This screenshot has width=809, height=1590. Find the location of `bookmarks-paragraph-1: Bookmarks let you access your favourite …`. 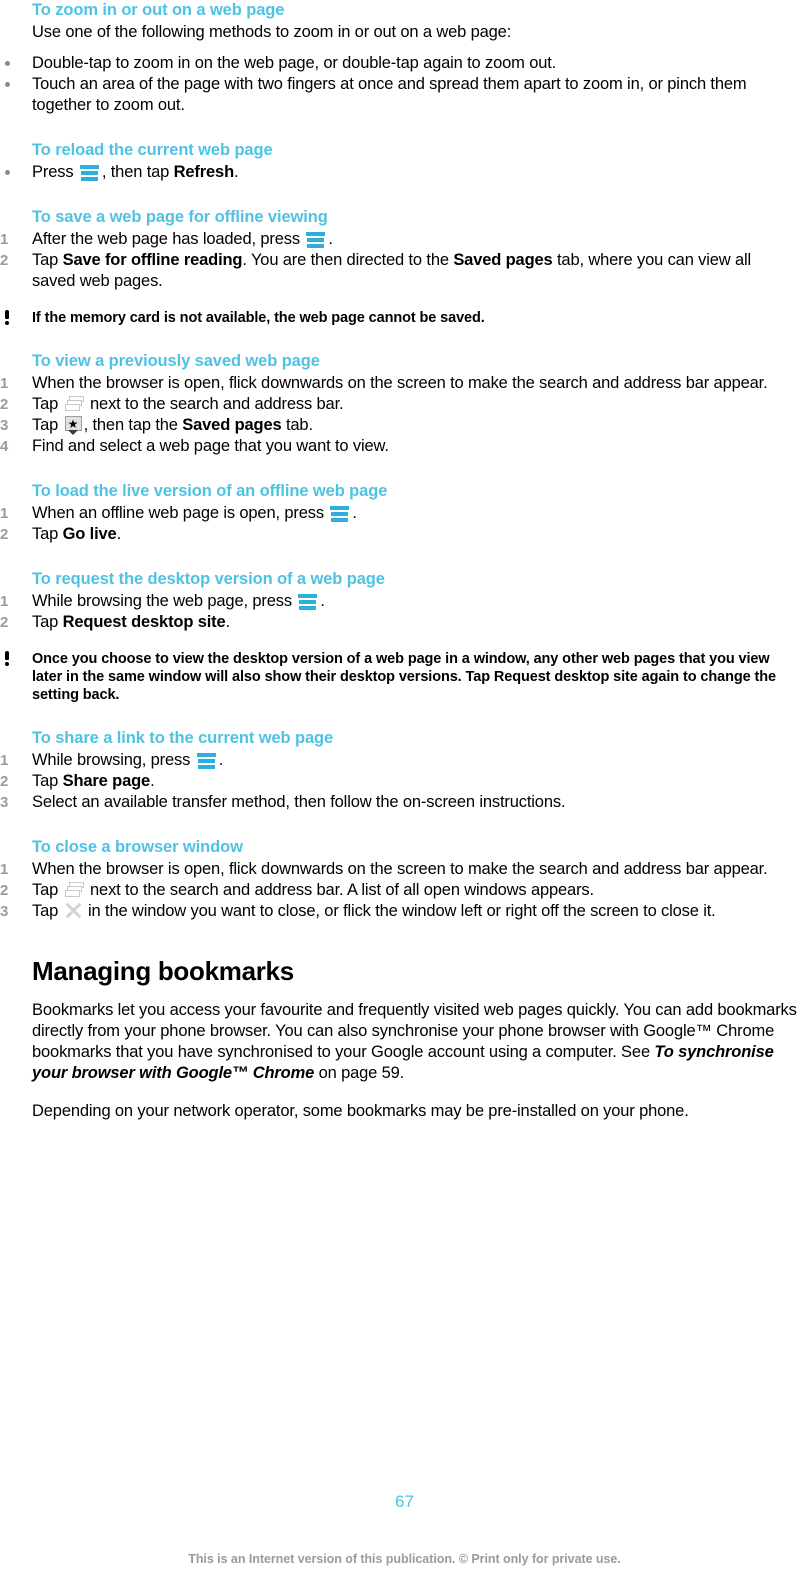

bookmarks-paragraph-1: Bookmarks let you access your favourite … is located at coordinates (404, 1042).